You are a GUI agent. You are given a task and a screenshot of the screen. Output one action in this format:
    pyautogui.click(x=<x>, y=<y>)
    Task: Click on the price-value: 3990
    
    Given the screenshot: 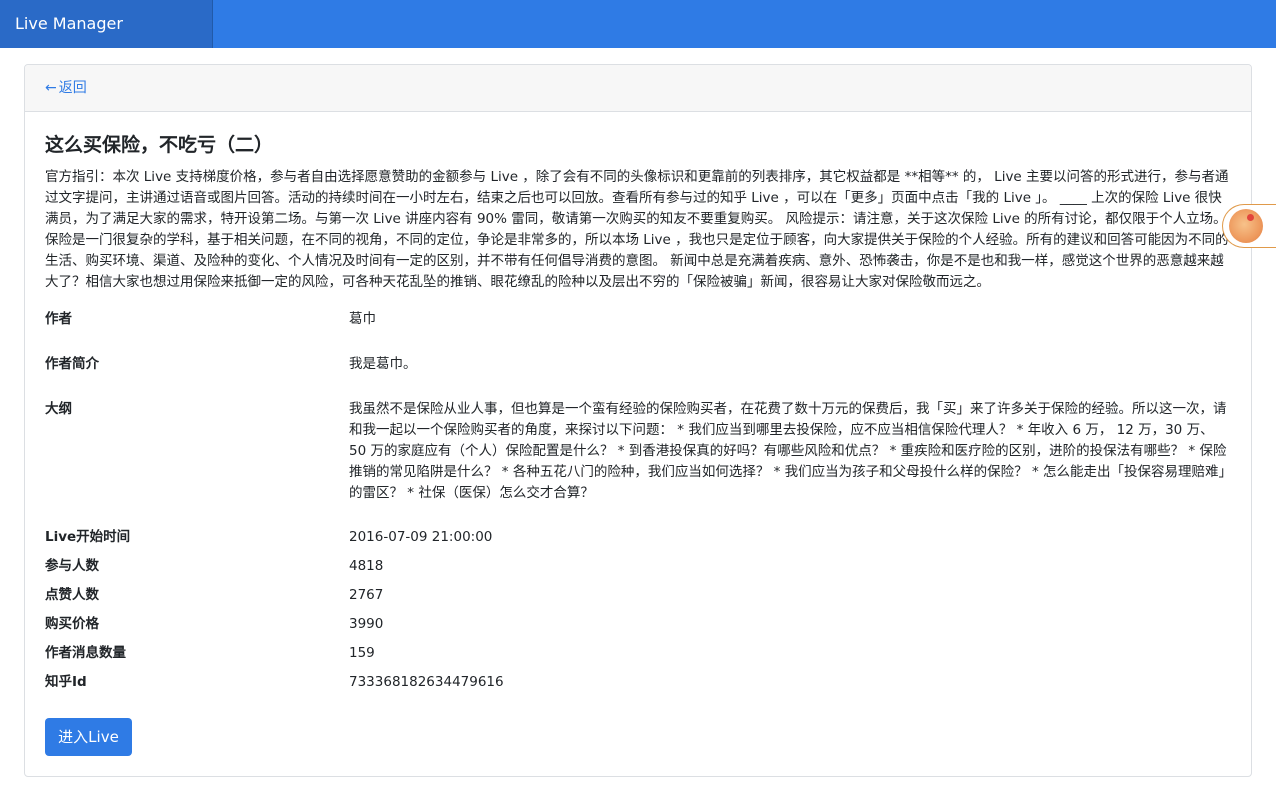 What is the action you would take?
    pyautogui.click(x=366, y=624)
    